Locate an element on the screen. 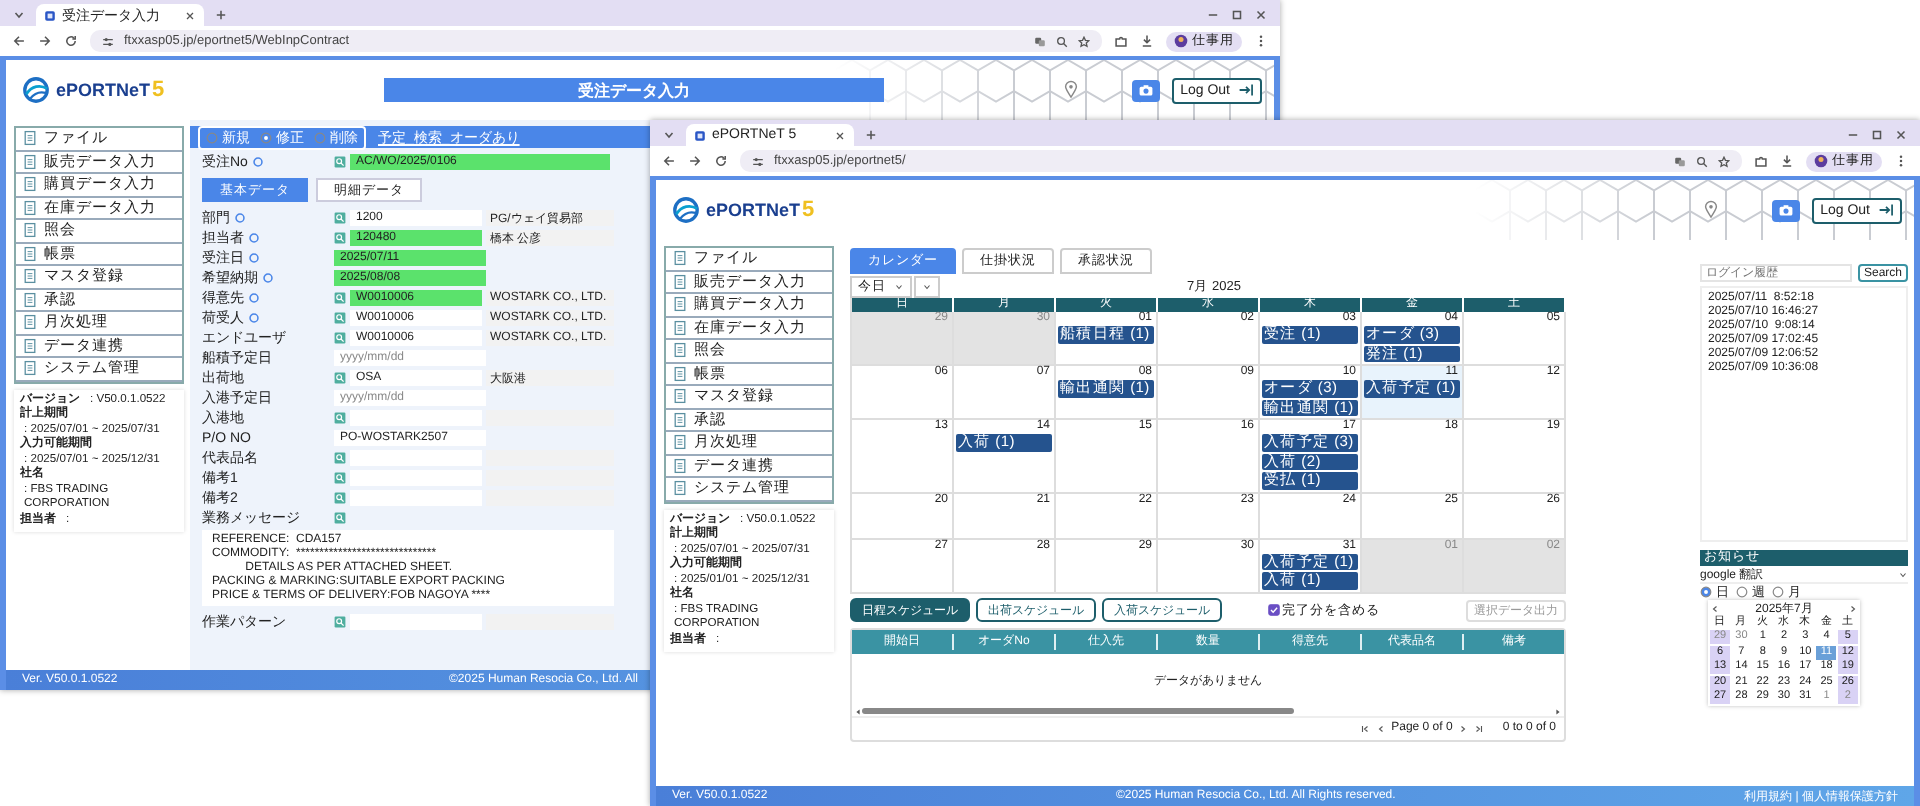 The height and width of the screenshot is (806, 1920). first-page-icon is located at coordinates (1364, 728).